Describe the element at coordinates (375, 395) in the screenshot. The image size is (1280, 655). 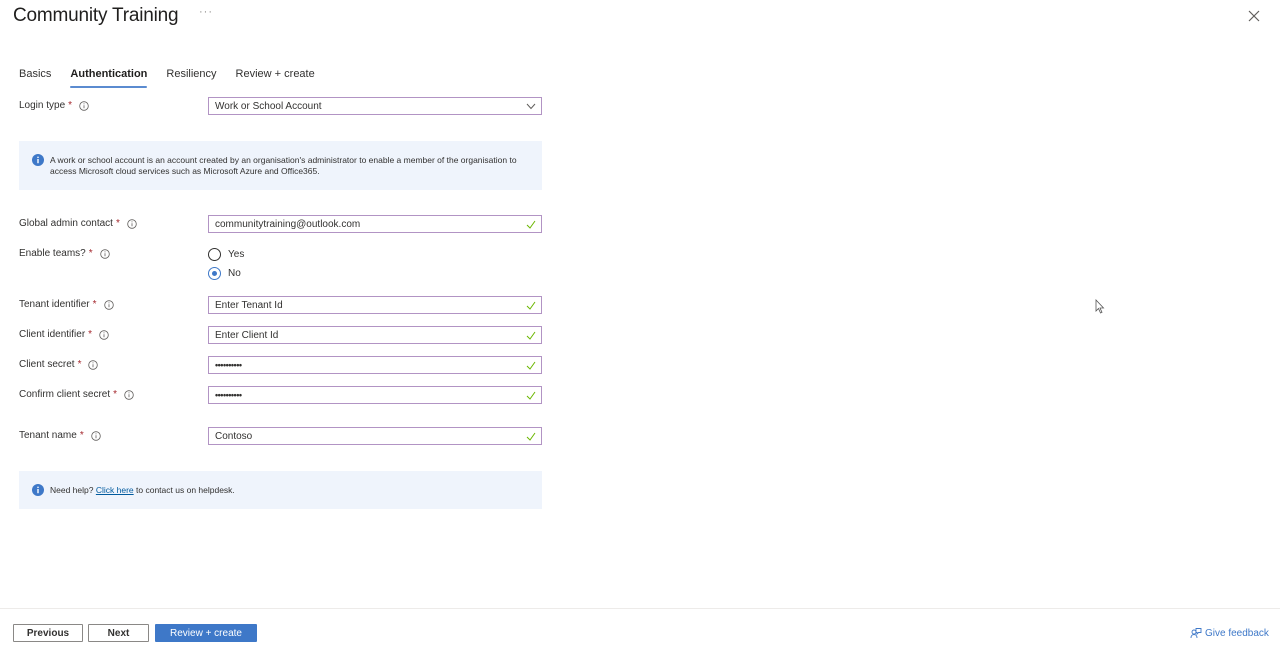
I see `confirm-client-secret-input: ••••••••••` at that location.